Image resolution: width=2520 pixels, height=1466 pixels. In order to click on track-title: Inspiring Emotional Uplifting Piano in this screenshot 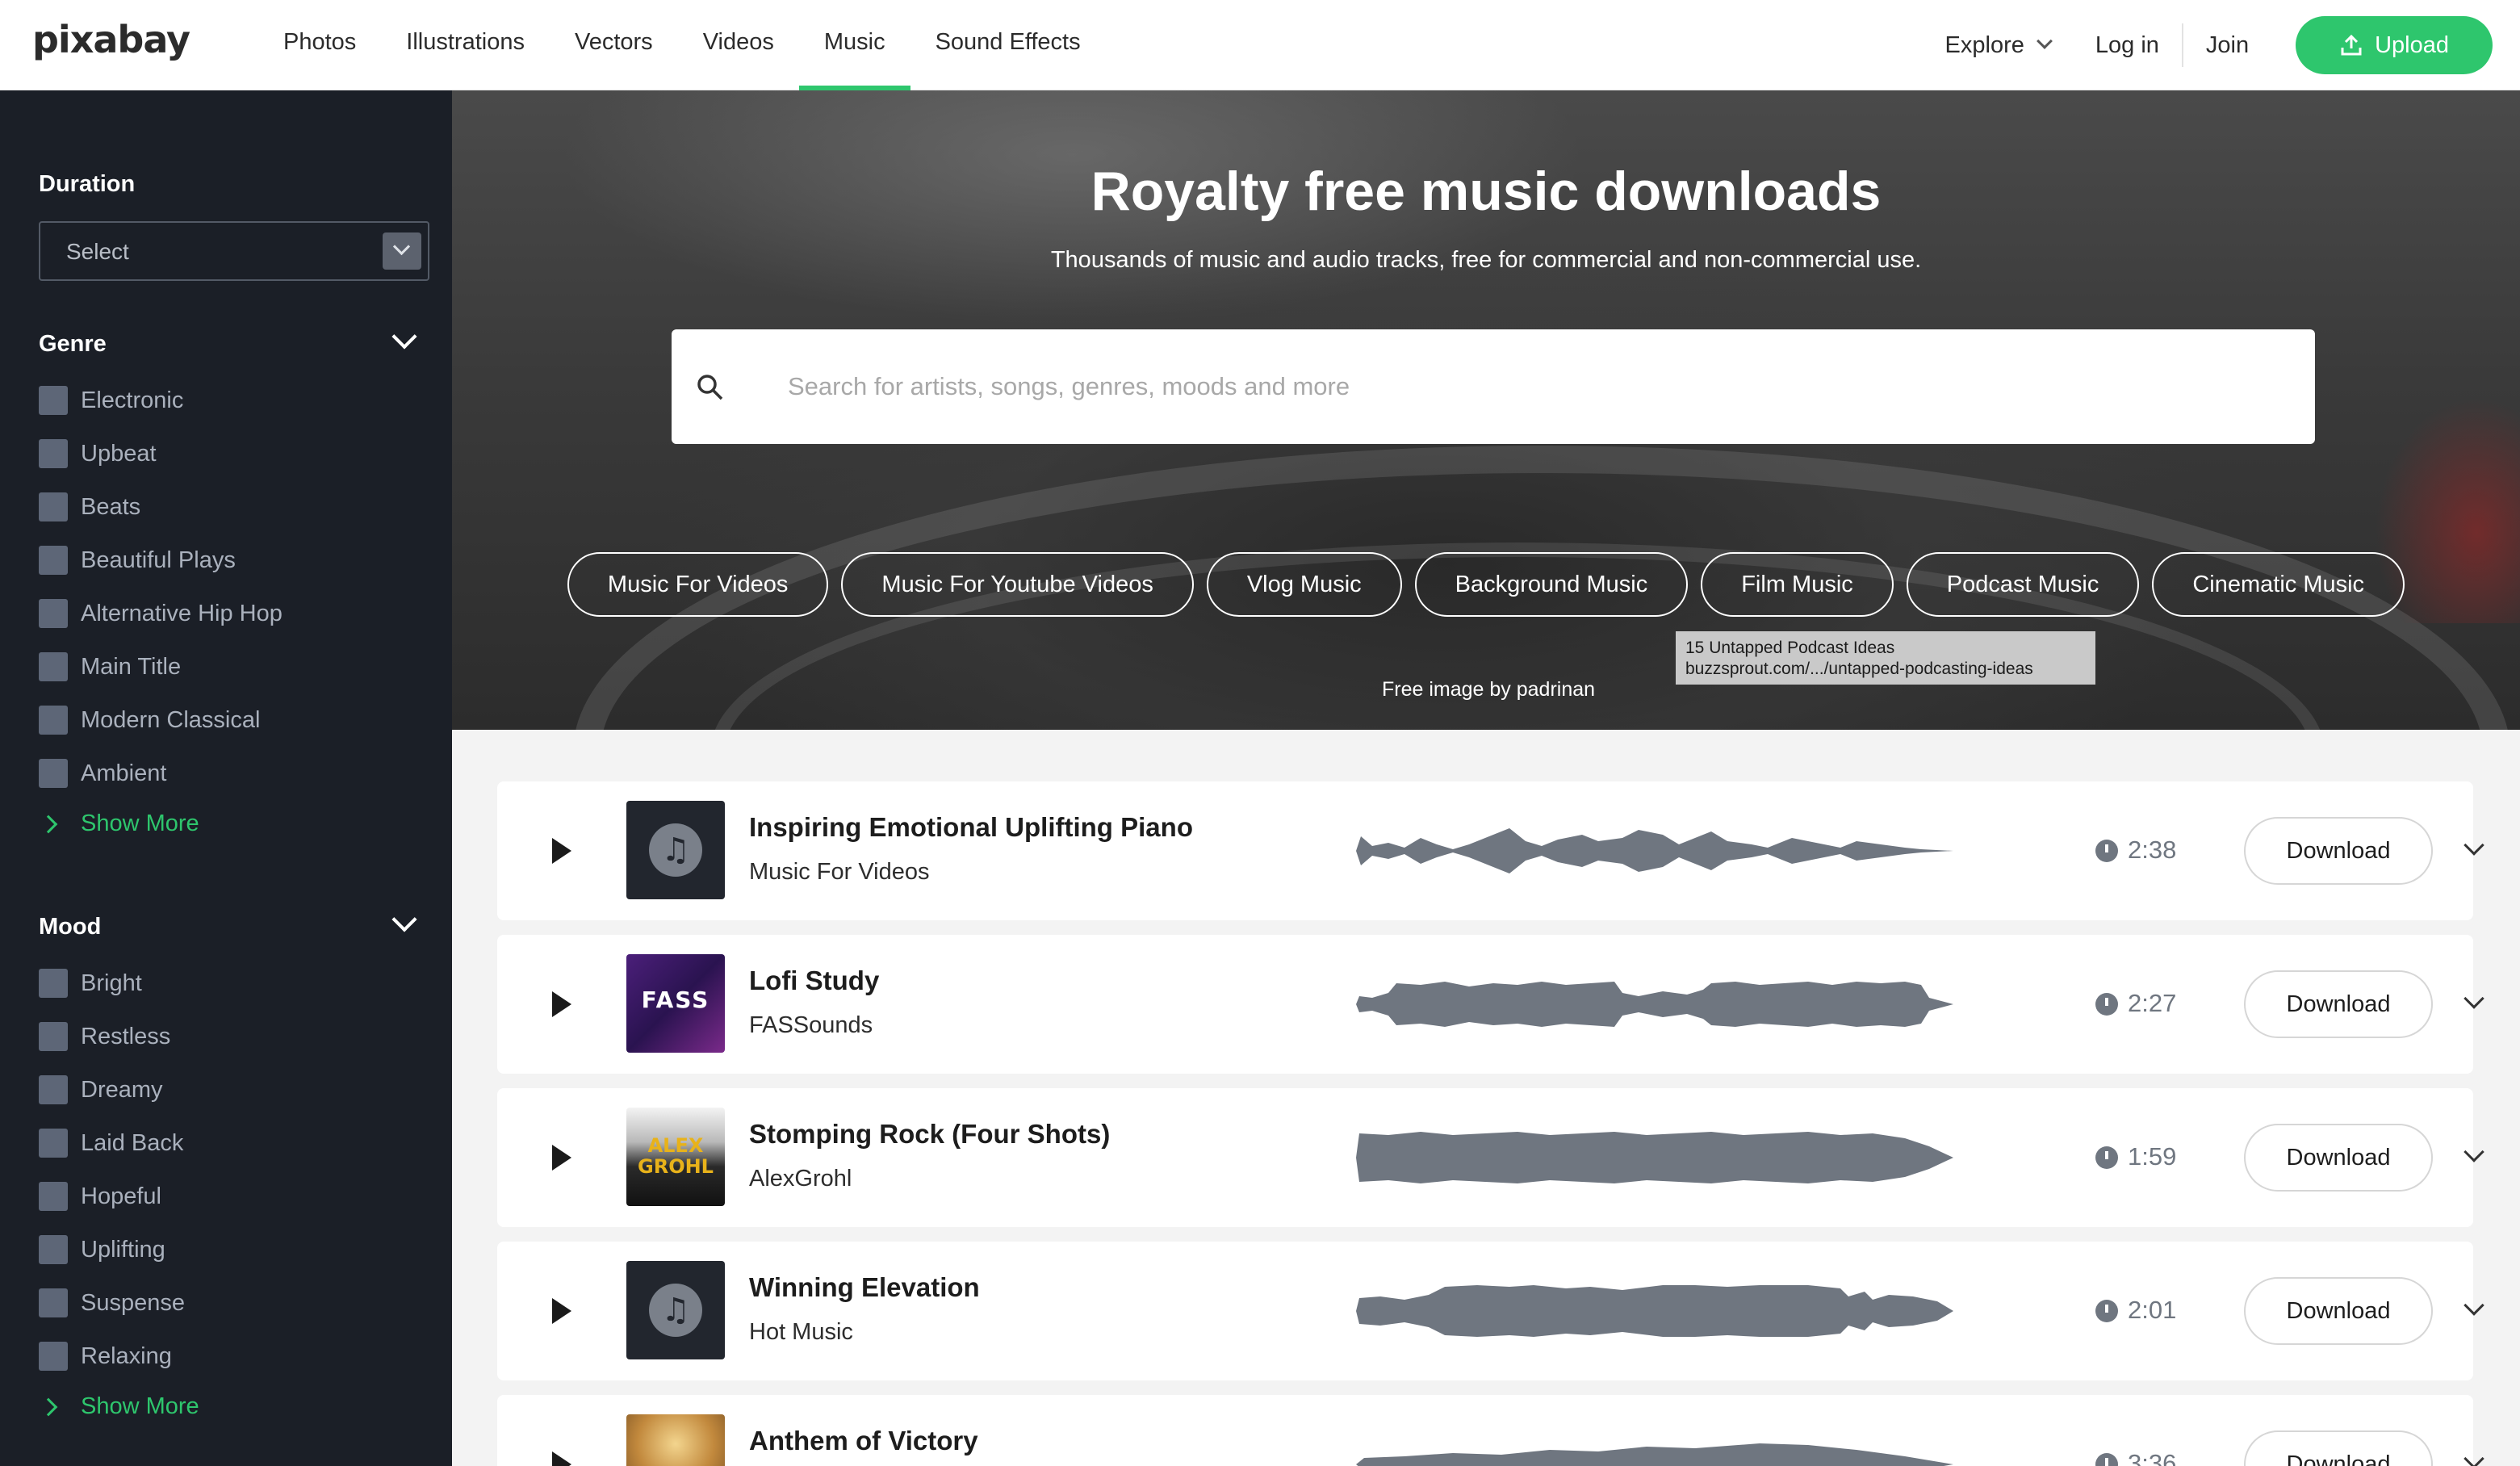, I will do `click(971, 827)`.